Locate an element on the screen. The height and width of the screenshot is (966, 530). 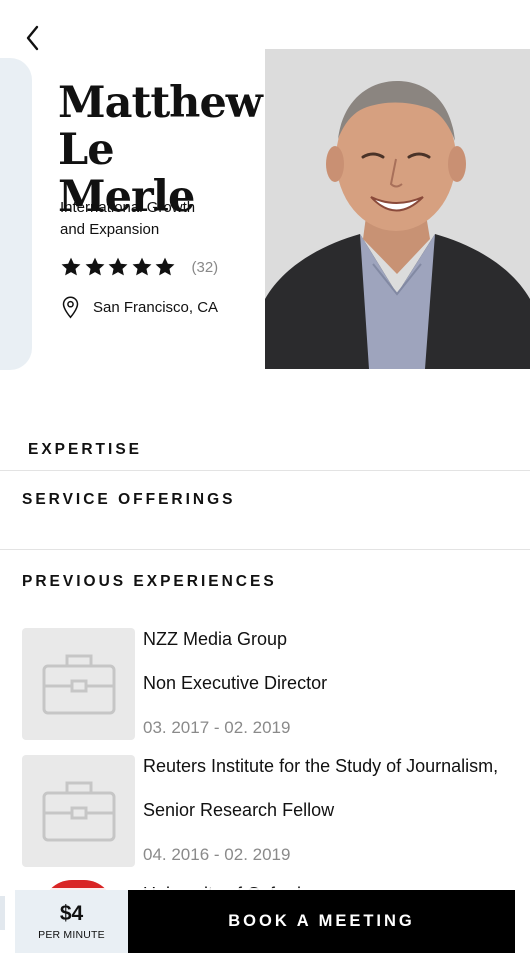
experience-dates: 04. 2016 - 02. 2019 is located at coordinates (217, 854).